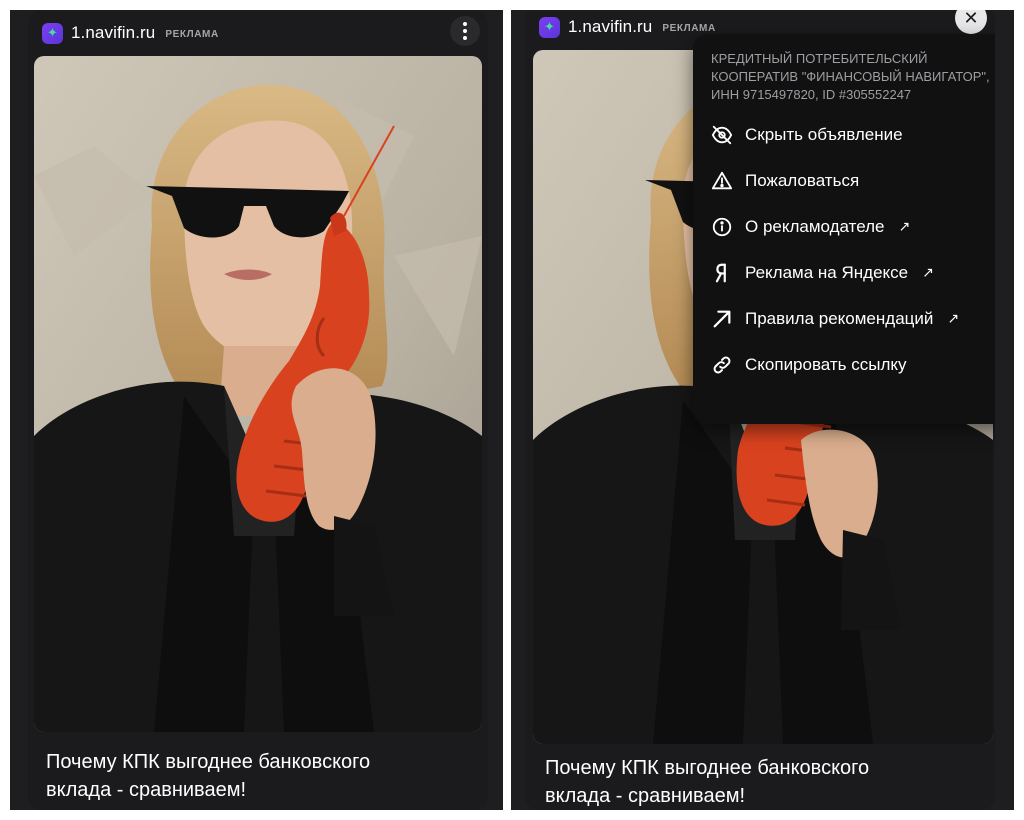 This screenshot has height=820, width=1024. Describe the element at coordinates (824, 134) in the screenshot. I see `menu-item-label: Скрыть объявление` at that location.